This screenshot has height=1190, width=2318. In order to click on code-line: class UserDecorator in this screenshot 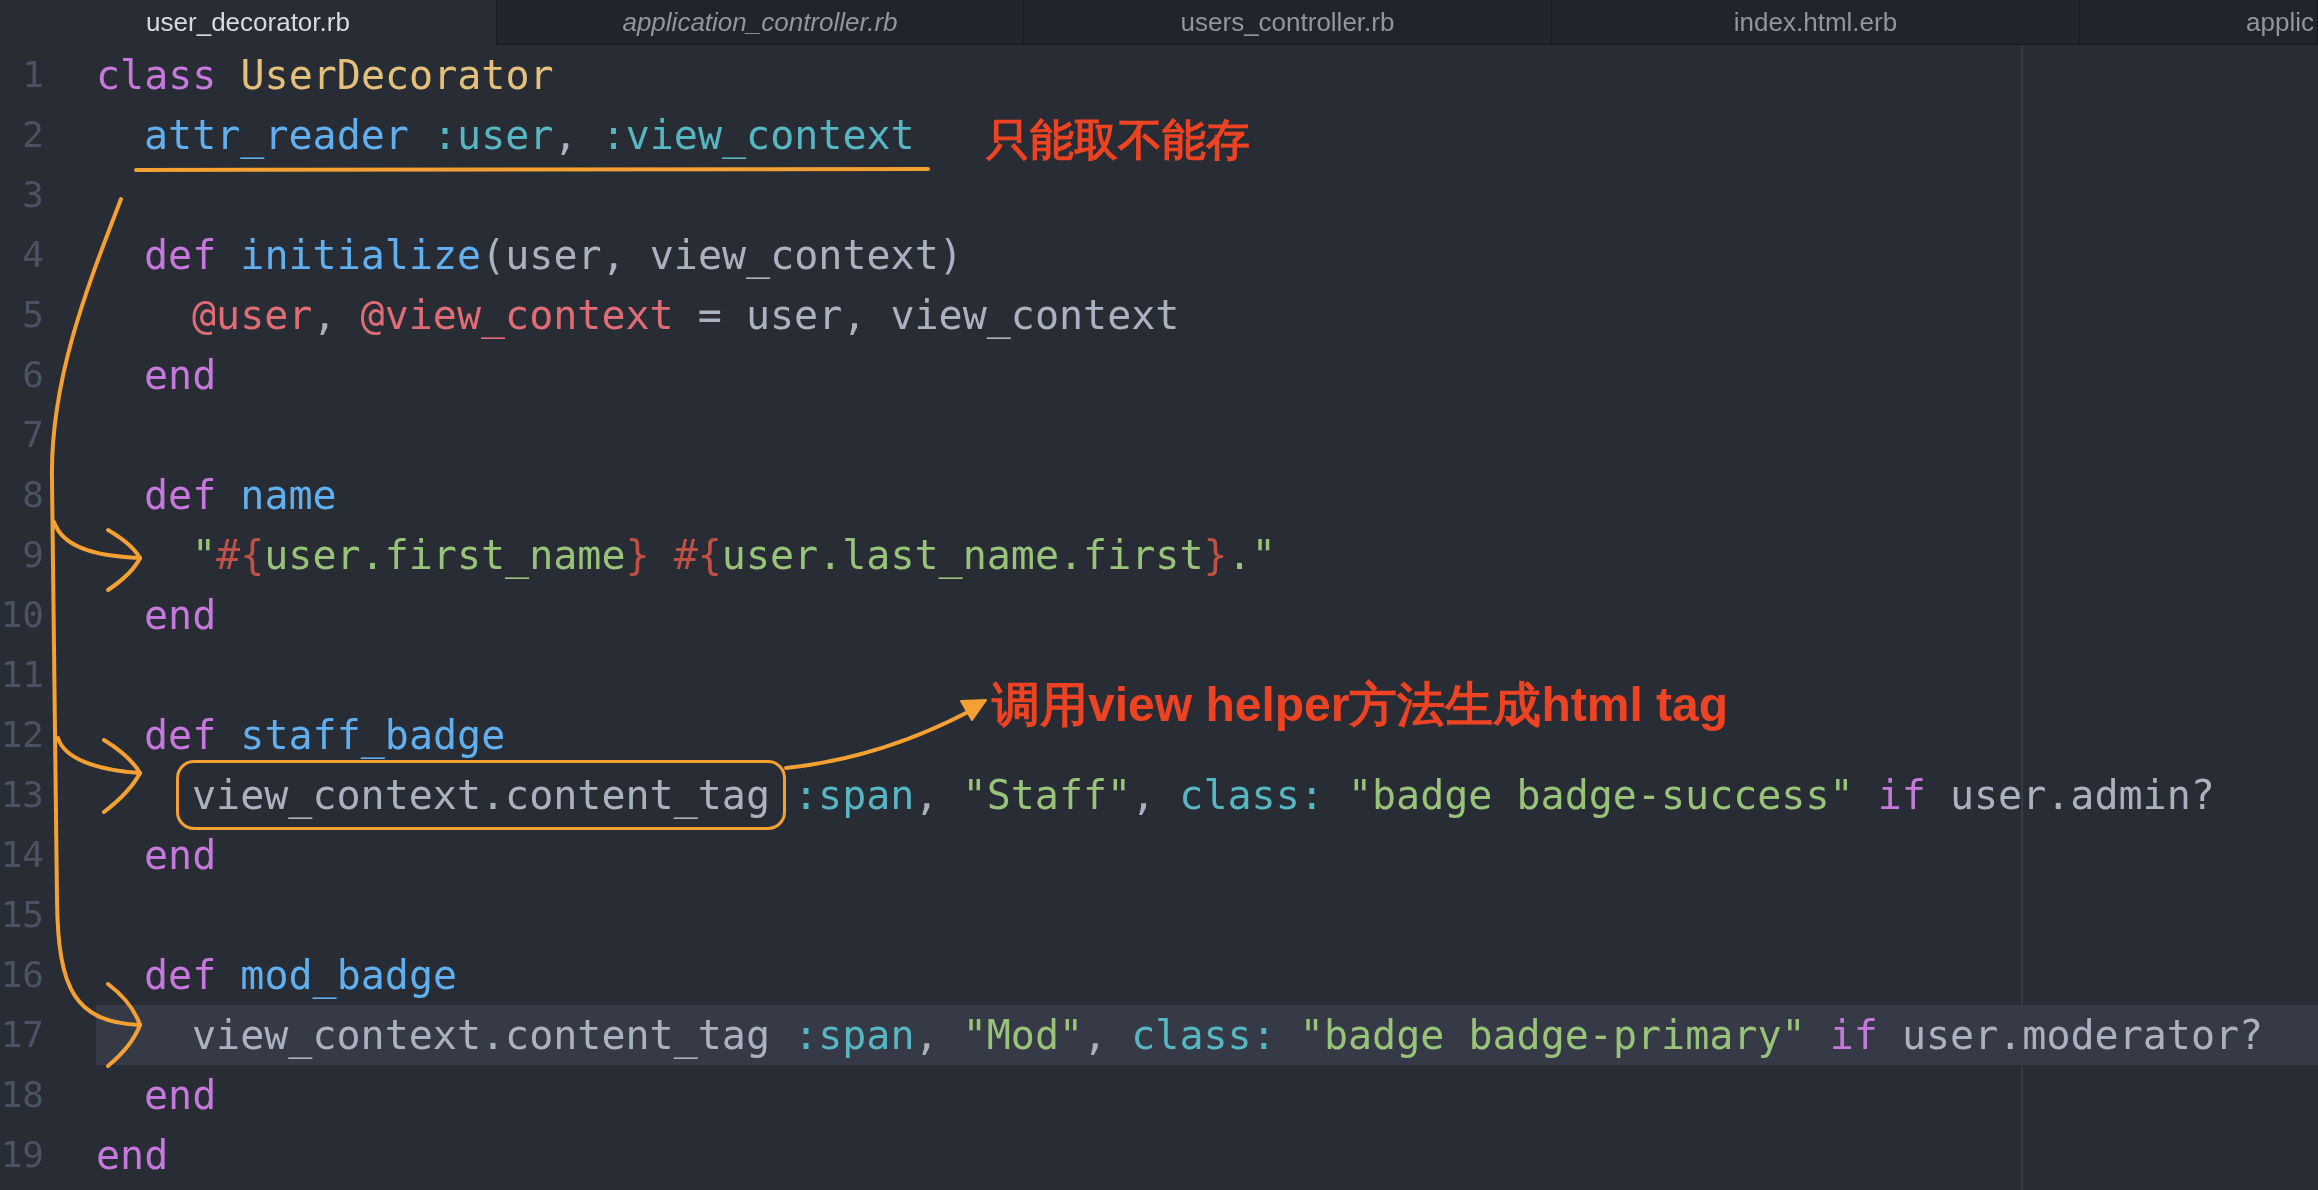, I will do `click(325, 75)`.